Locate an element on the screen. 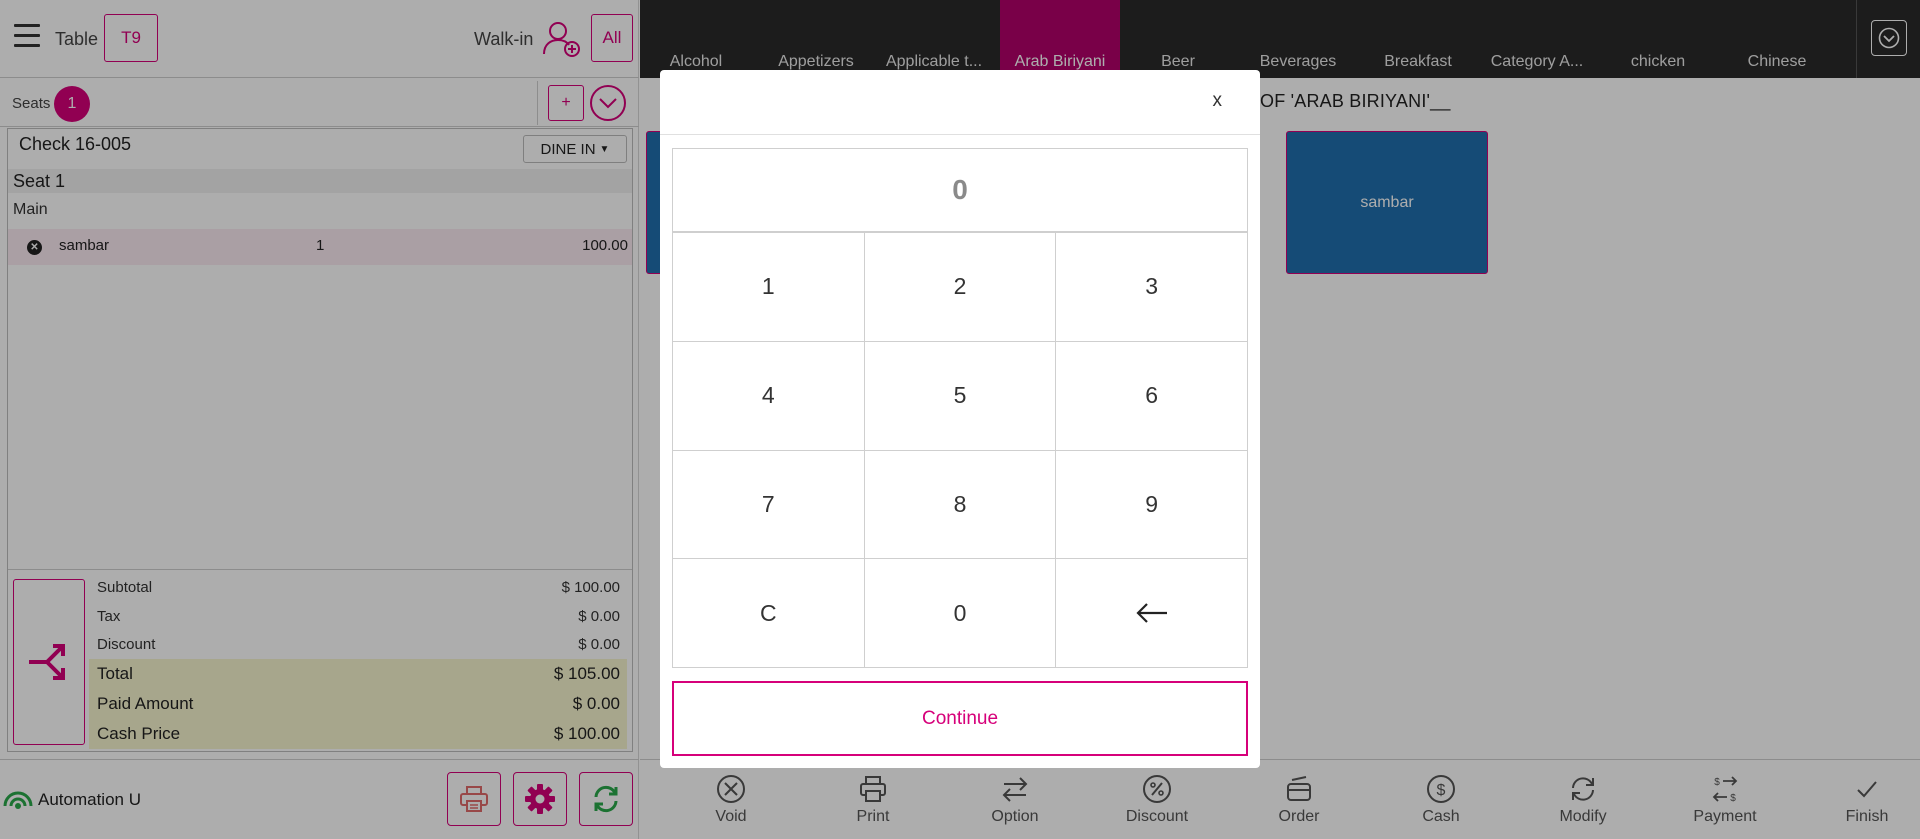 This screenshot has height=839, width=1920. arrow-left-icon is located at coordinates (1151, 613).